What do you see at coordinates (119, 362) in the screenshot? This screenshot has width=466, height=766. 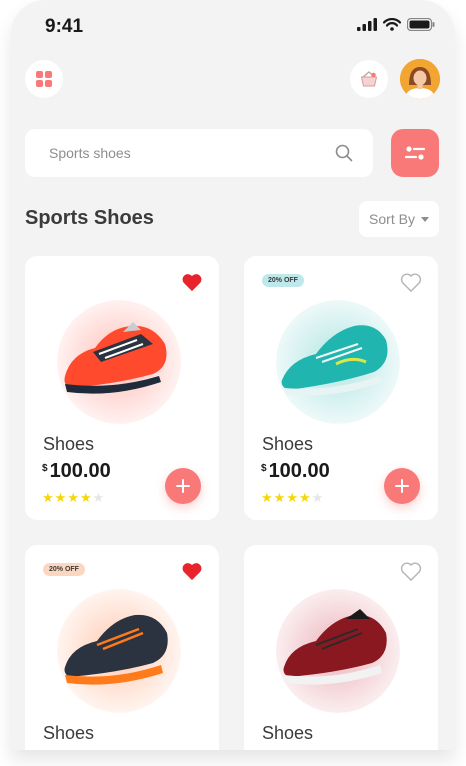 I see `shoe-image-red` at bounding box center [119, 362].